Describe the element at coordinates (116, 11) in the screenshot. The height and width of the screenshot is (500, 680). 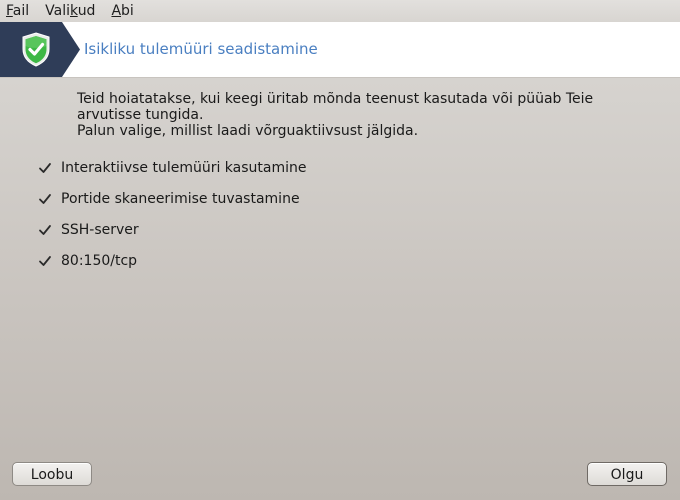
I see `menu-help-accel: A` at that location.